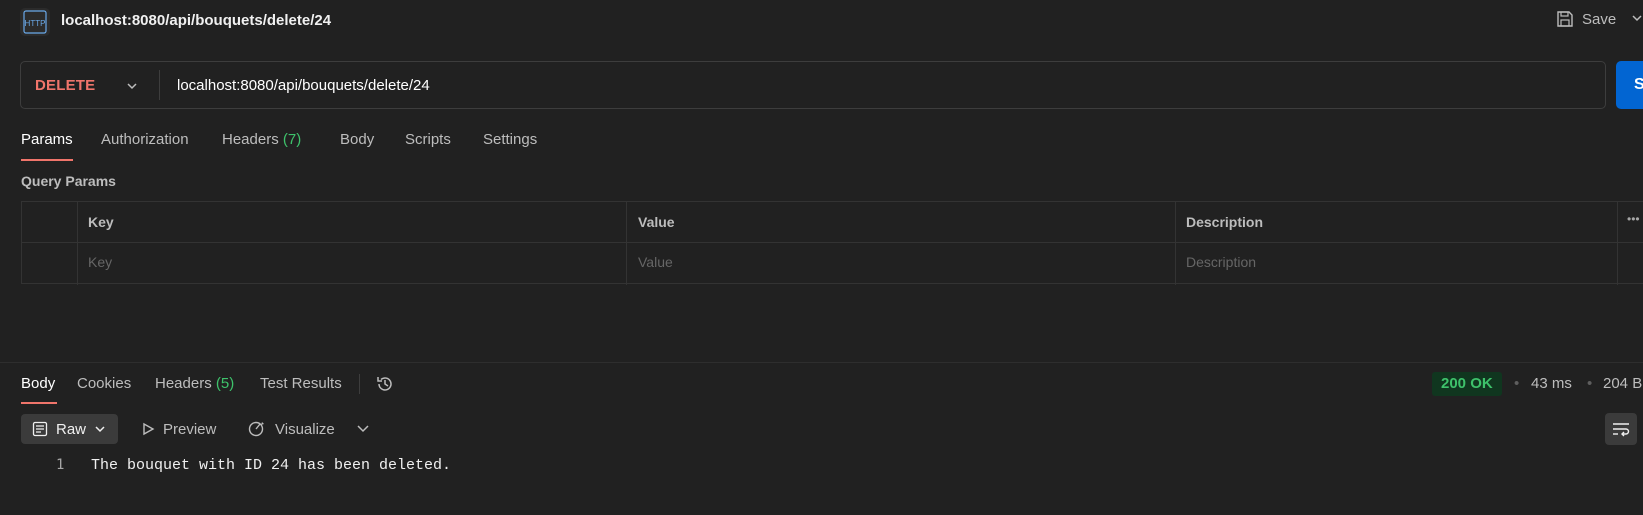 Image resolution: width=1643 pixels, height=515 pixels. I want to click on tab-authorization: Authorization, so click(145, 139).